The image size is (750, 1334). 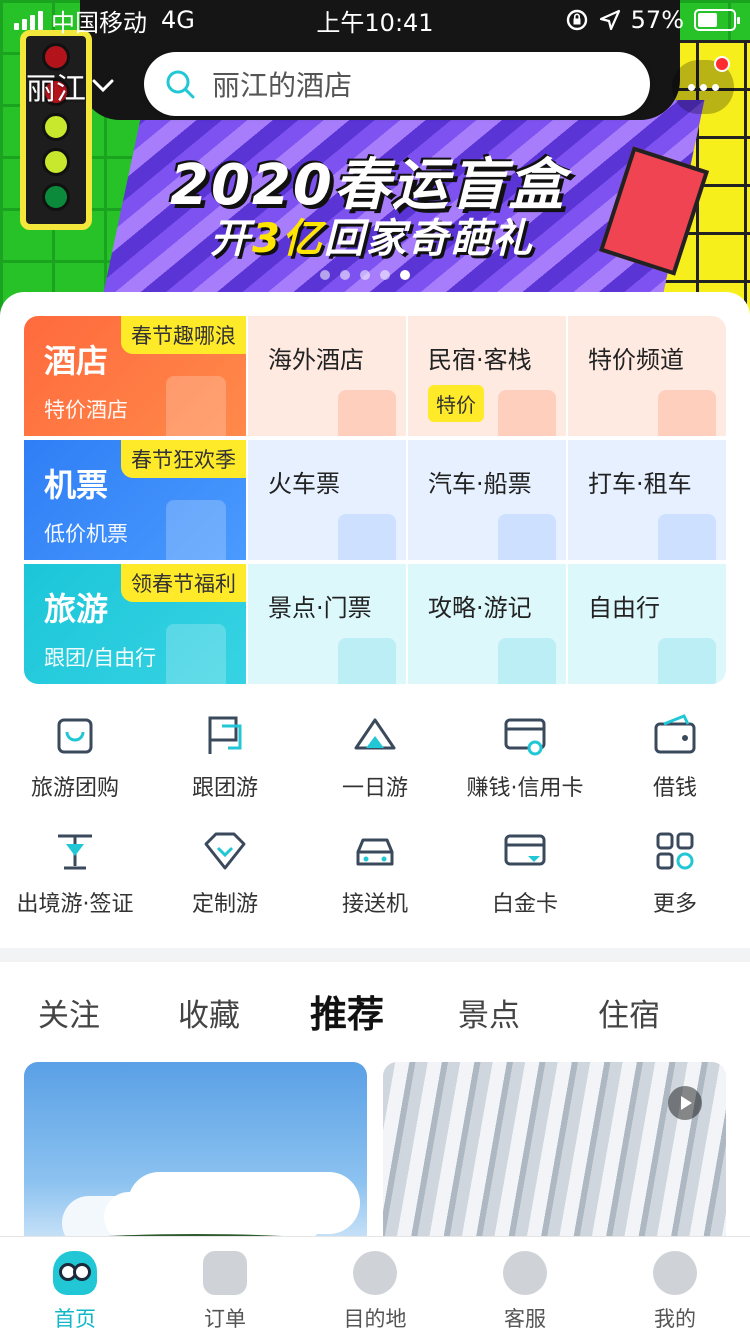 I want to click on dot, so click(x=691, y=87).